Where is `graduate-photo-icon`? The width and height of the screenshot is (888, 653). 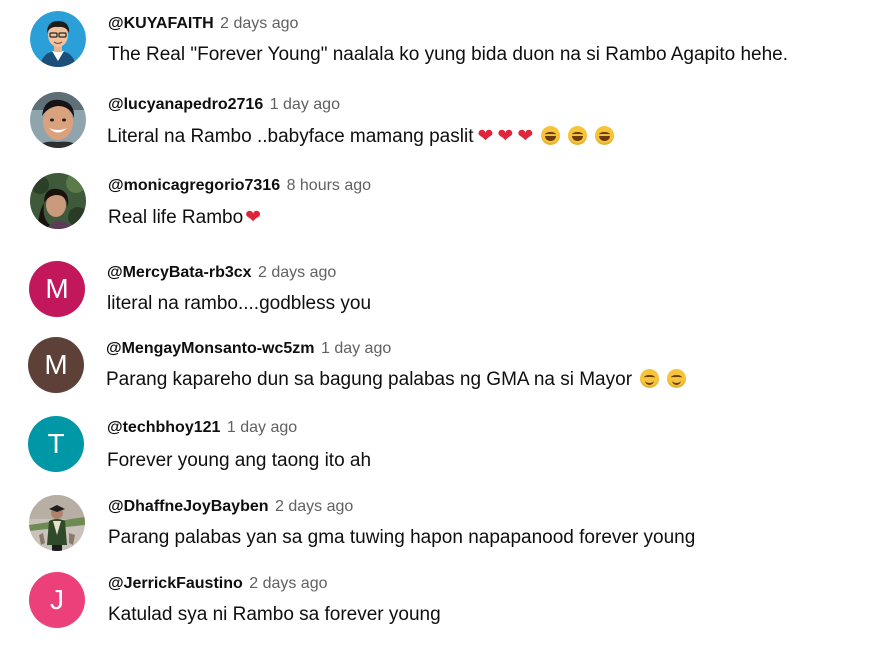
graduate-photo-icon is located at coordinates (57, 523).